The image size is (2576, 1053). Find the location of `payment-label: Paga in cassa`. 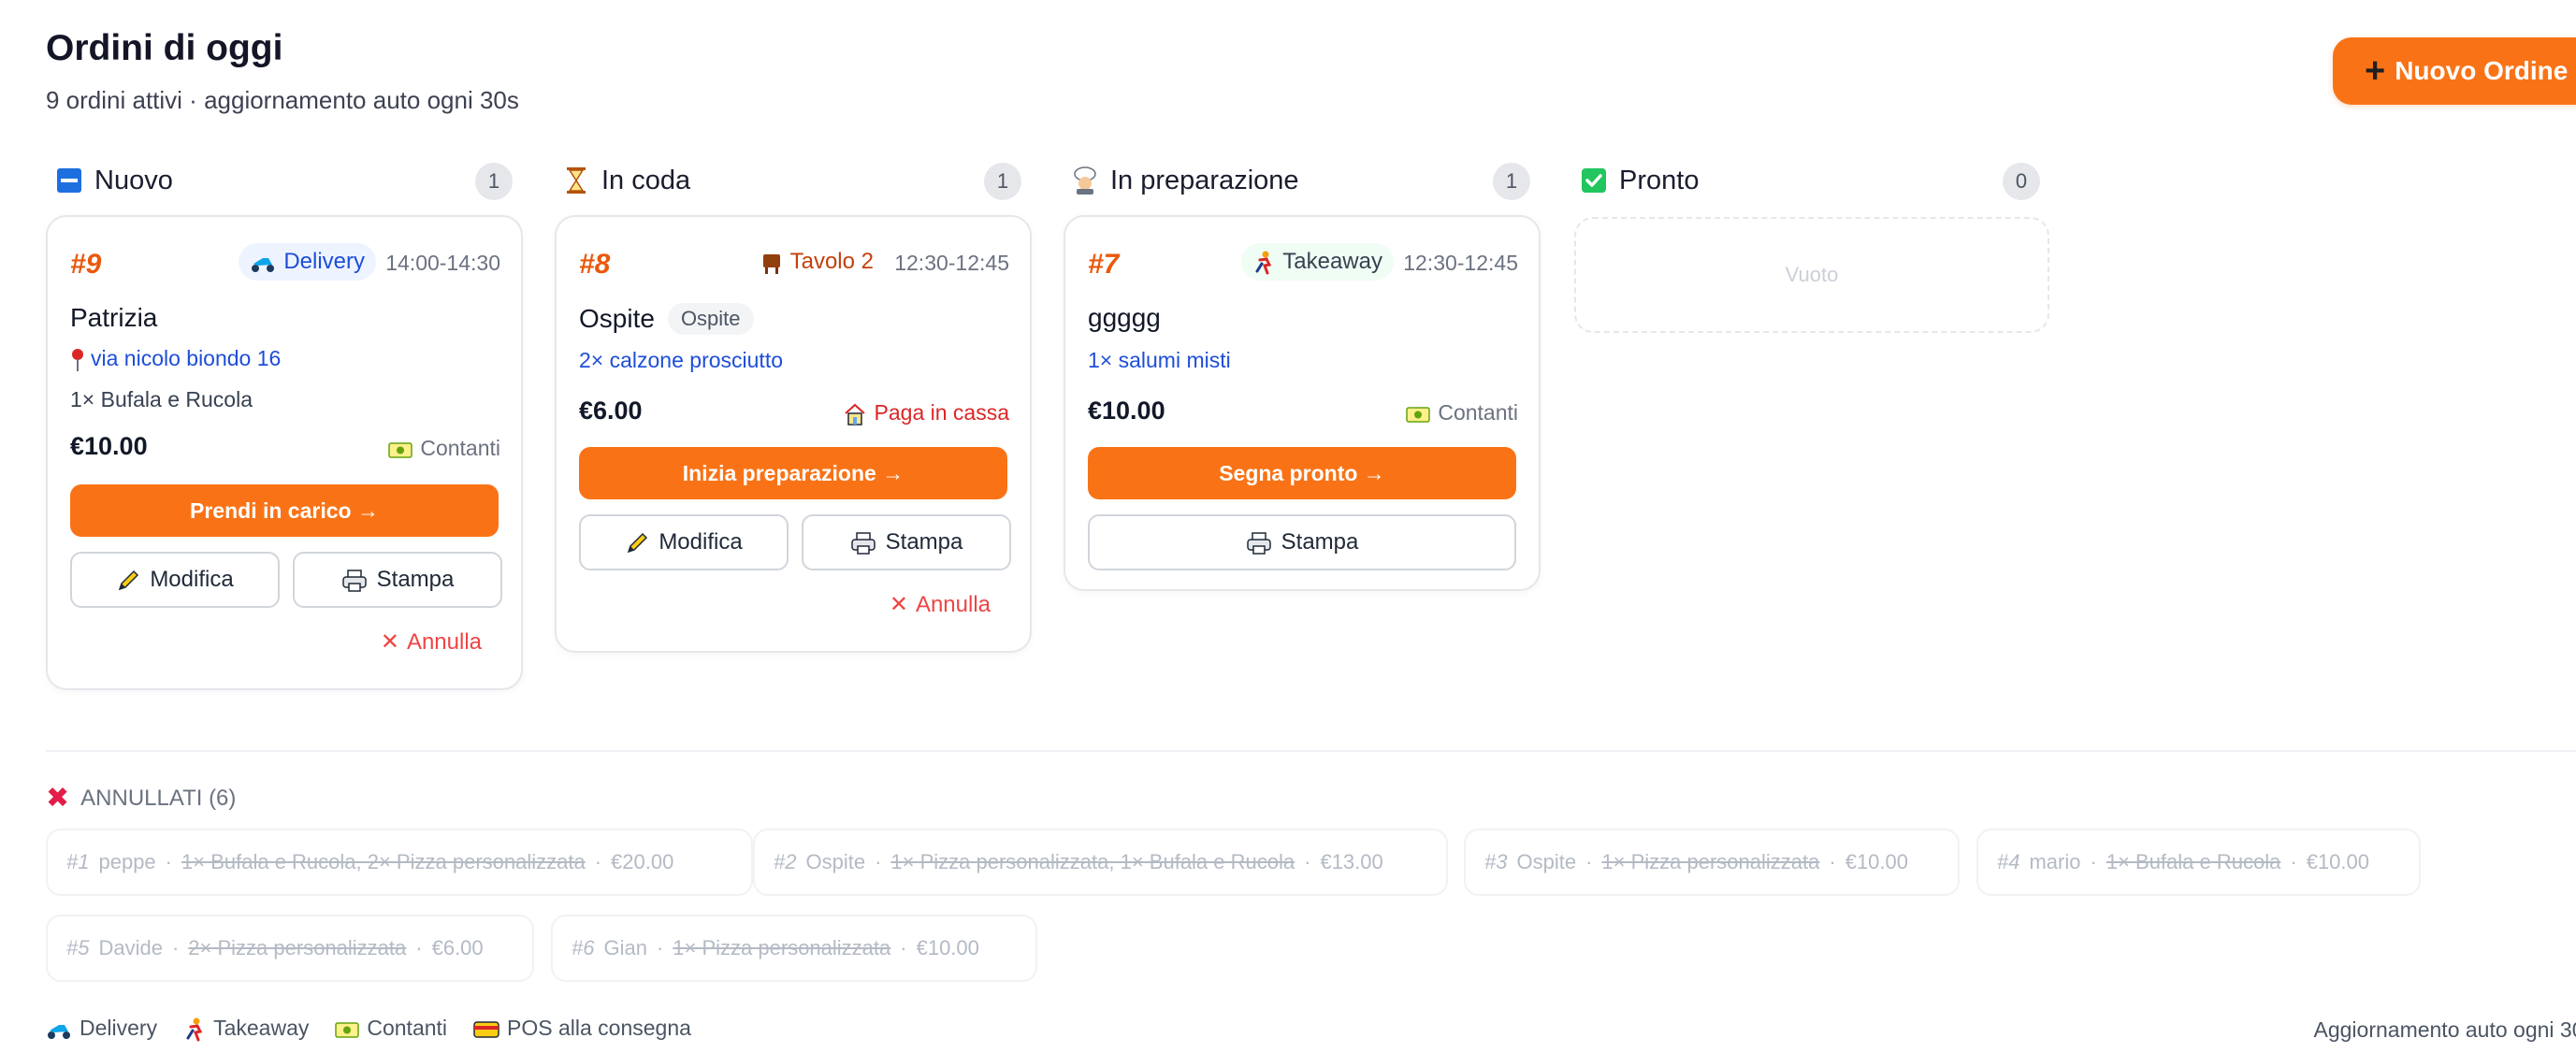

payment-label: Paga in cassa is located at coordinates (941, 413).